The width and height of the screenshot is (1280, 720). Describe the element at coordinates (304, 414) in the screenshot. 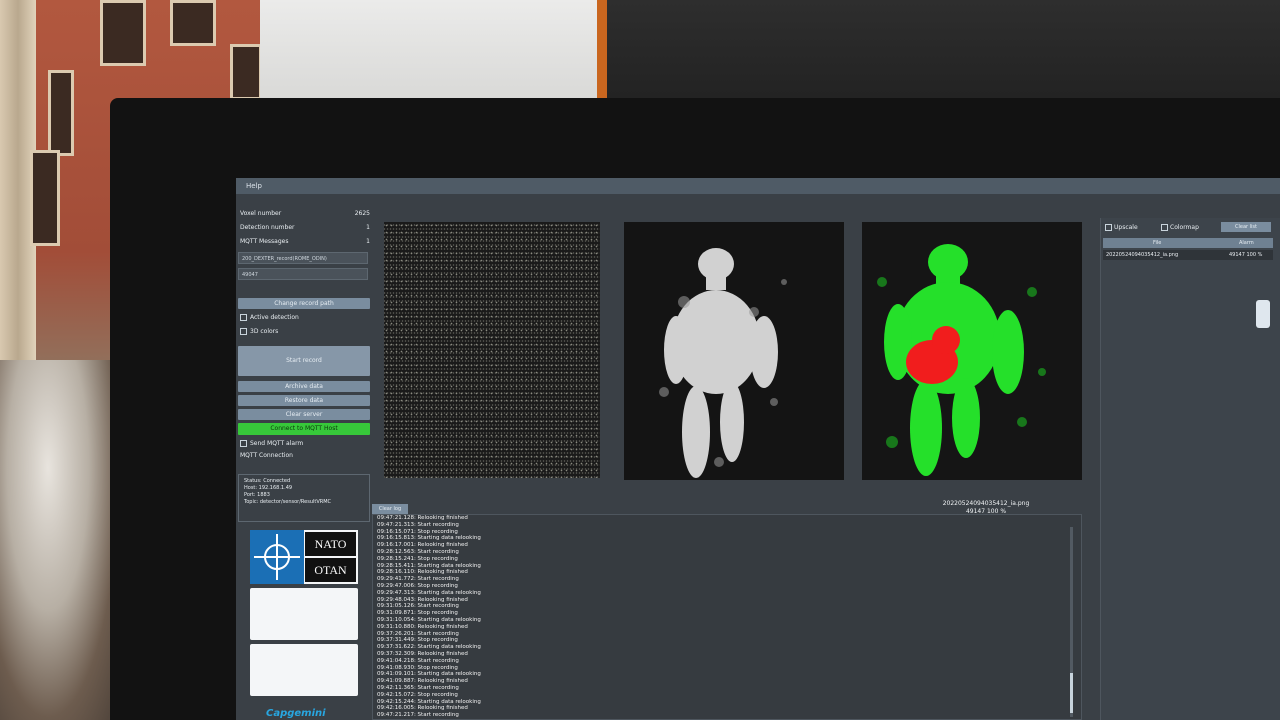

I see `clear-server-button: Clear server` at that location.